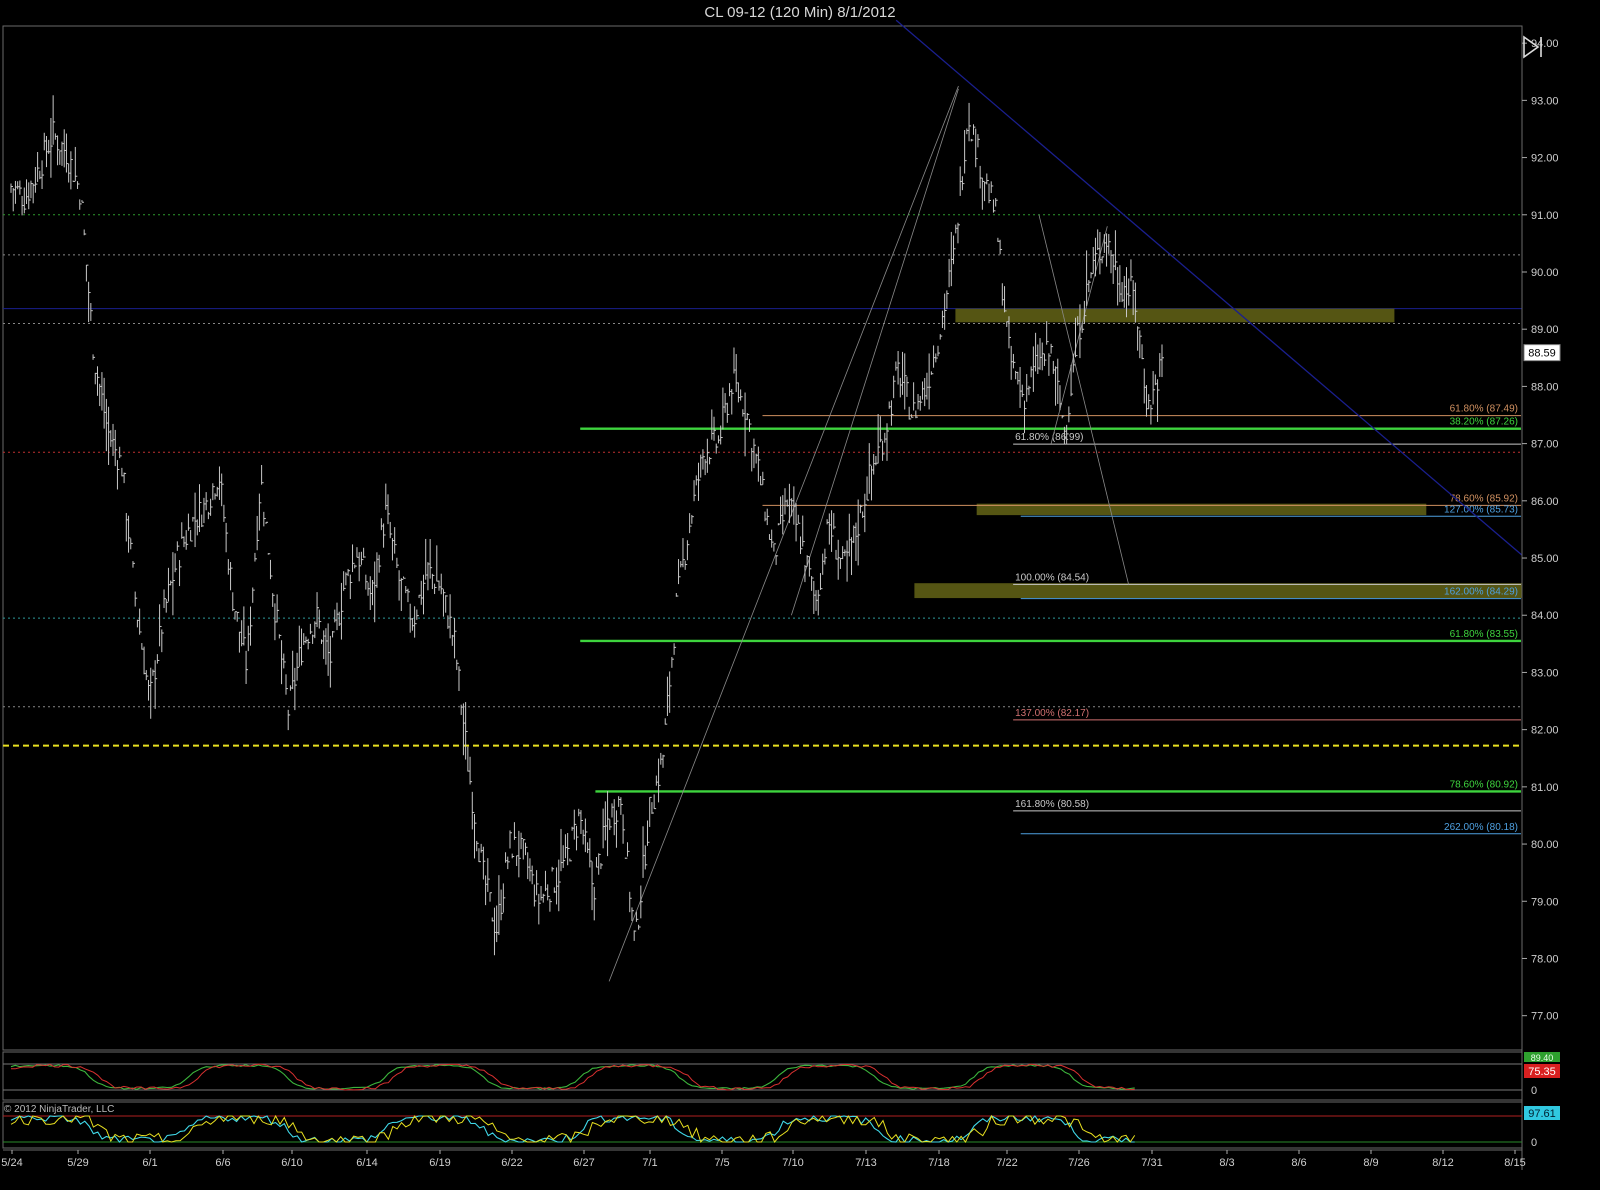 This screenshot has height=1190, width=1600. Describe the element at coordinates (1545, 959) in the screenshot. I see `y-tick-label: 78.00` at that location.